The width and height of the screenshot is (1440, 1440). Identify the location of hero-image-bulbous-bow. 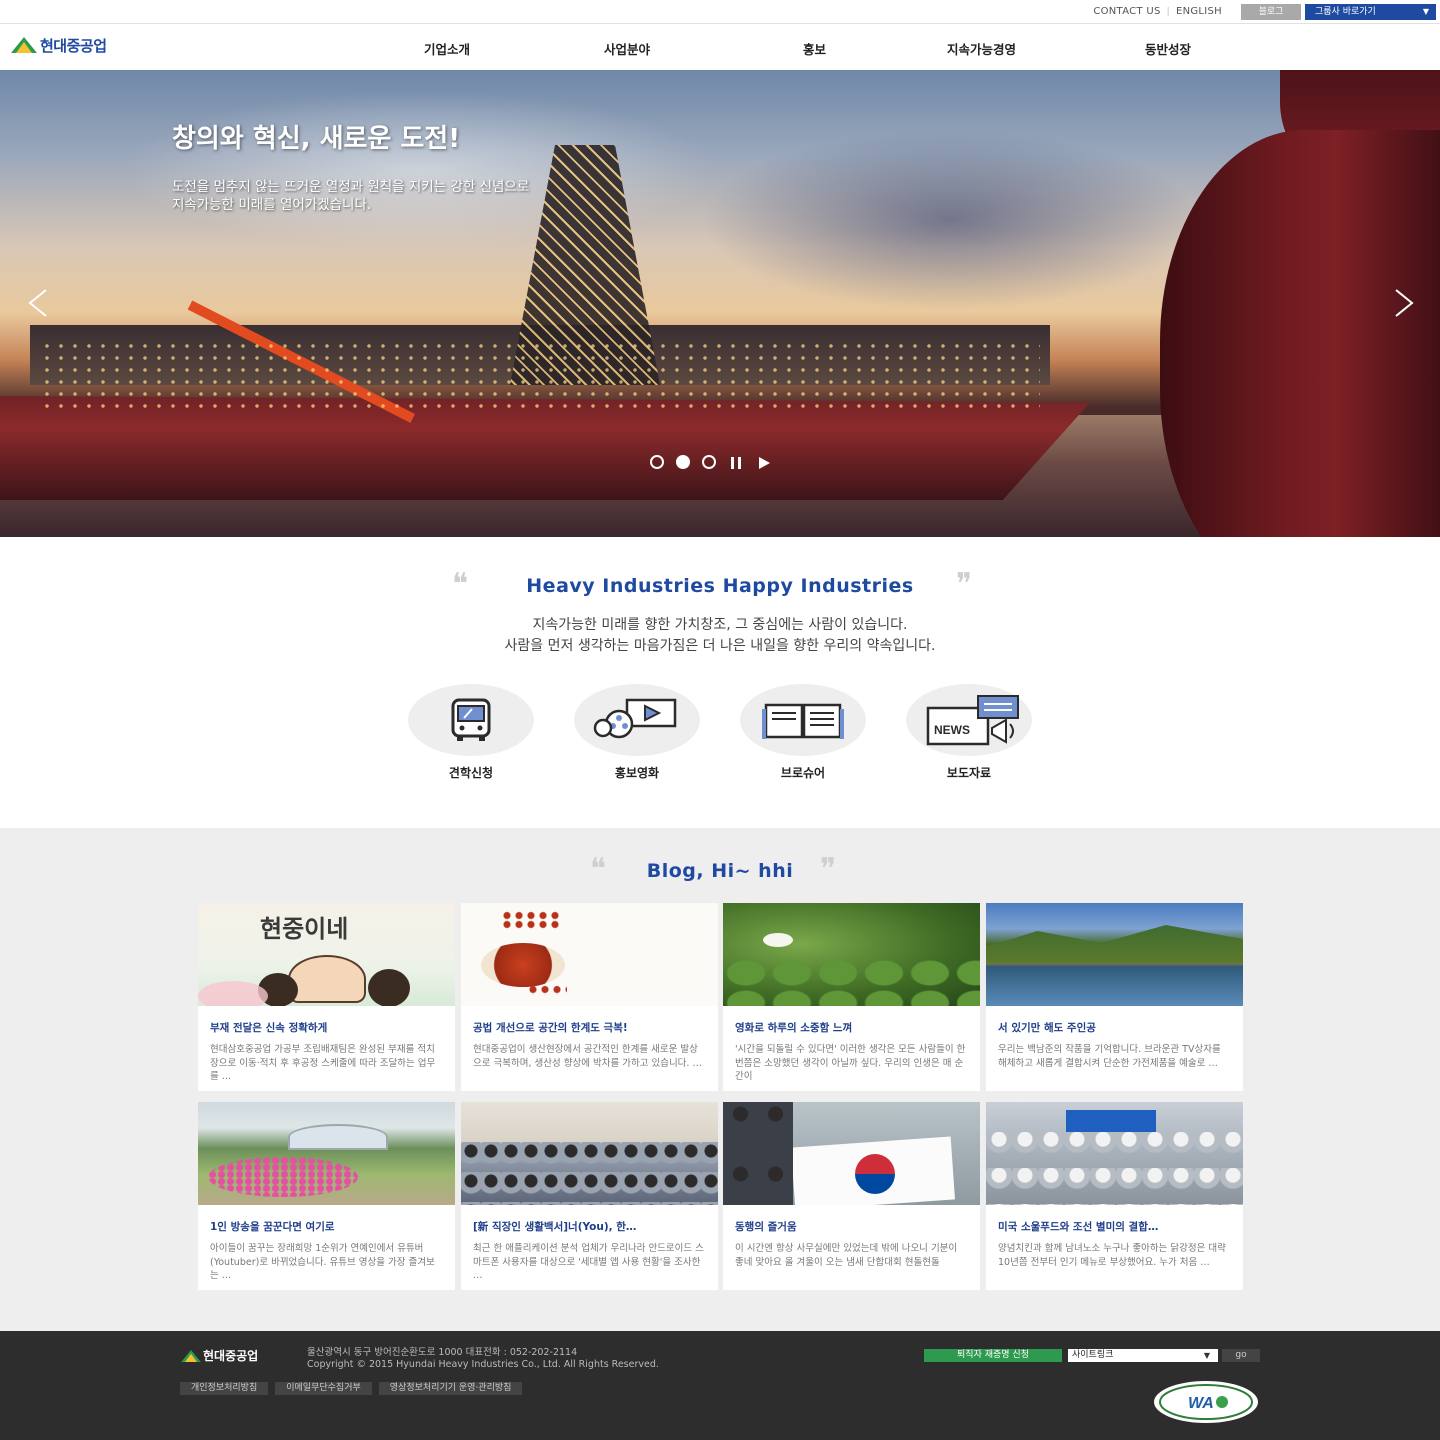
(1300, 333).